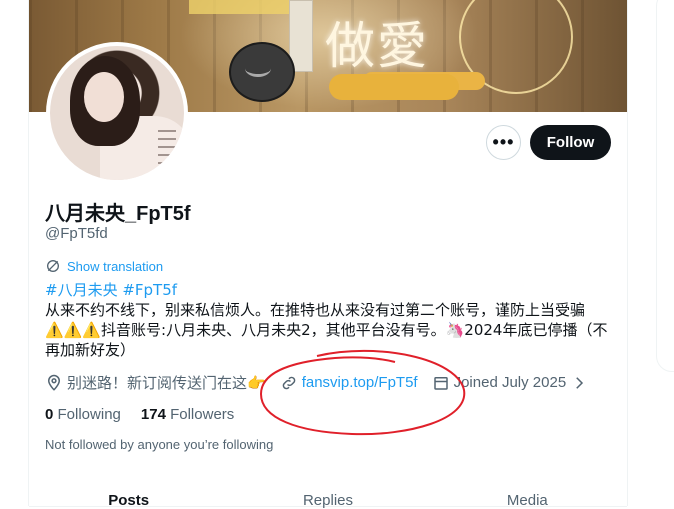 Image resolution: width=674 pixels, height=509 pixels. I want to click on red-annotation-circle, so click(362, 392).